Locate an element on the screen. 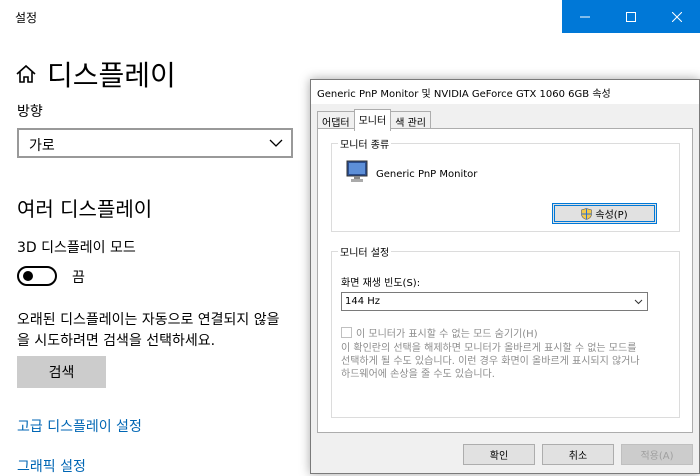 The height and width of the screenshot is (476, 700). monitor-type-group: 모니터 종류 Generic PnP Monitor 속성(P) is located at coordinates (505, 184).